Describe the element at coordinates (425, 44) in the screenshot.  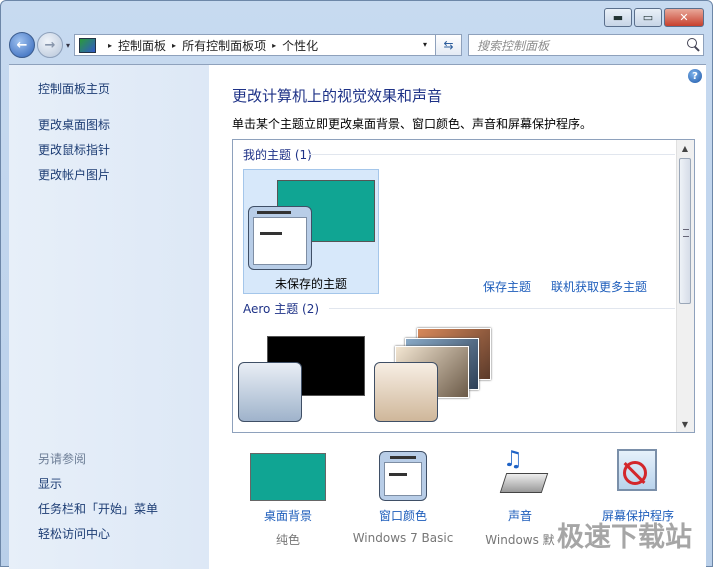
I see `address-dropdown-icon: ▾` at that location.